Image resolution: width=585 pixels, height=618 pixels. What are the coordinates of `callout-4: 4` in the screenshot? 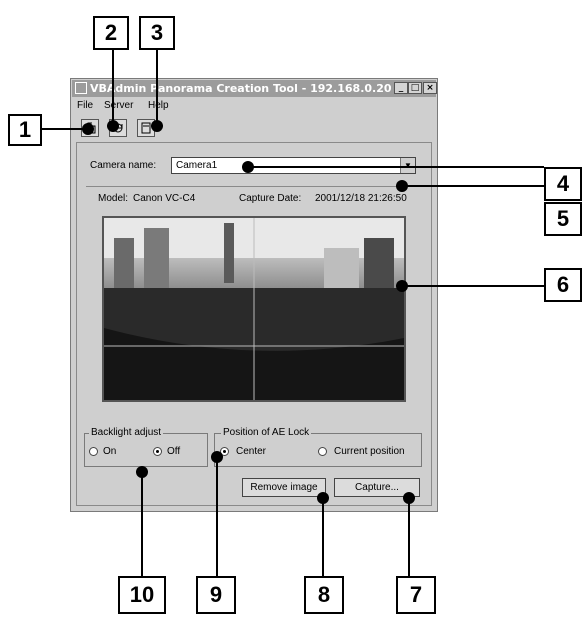 It's located at (563, 184).